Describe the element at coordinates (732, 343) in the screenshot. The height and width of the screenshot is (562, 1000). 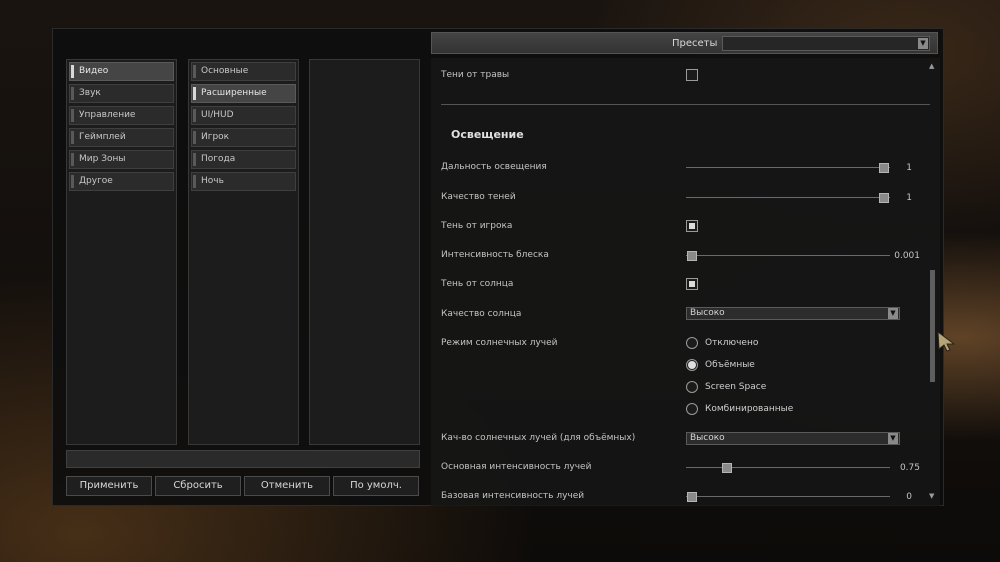
I see `radio-label: Отключено` at that location.